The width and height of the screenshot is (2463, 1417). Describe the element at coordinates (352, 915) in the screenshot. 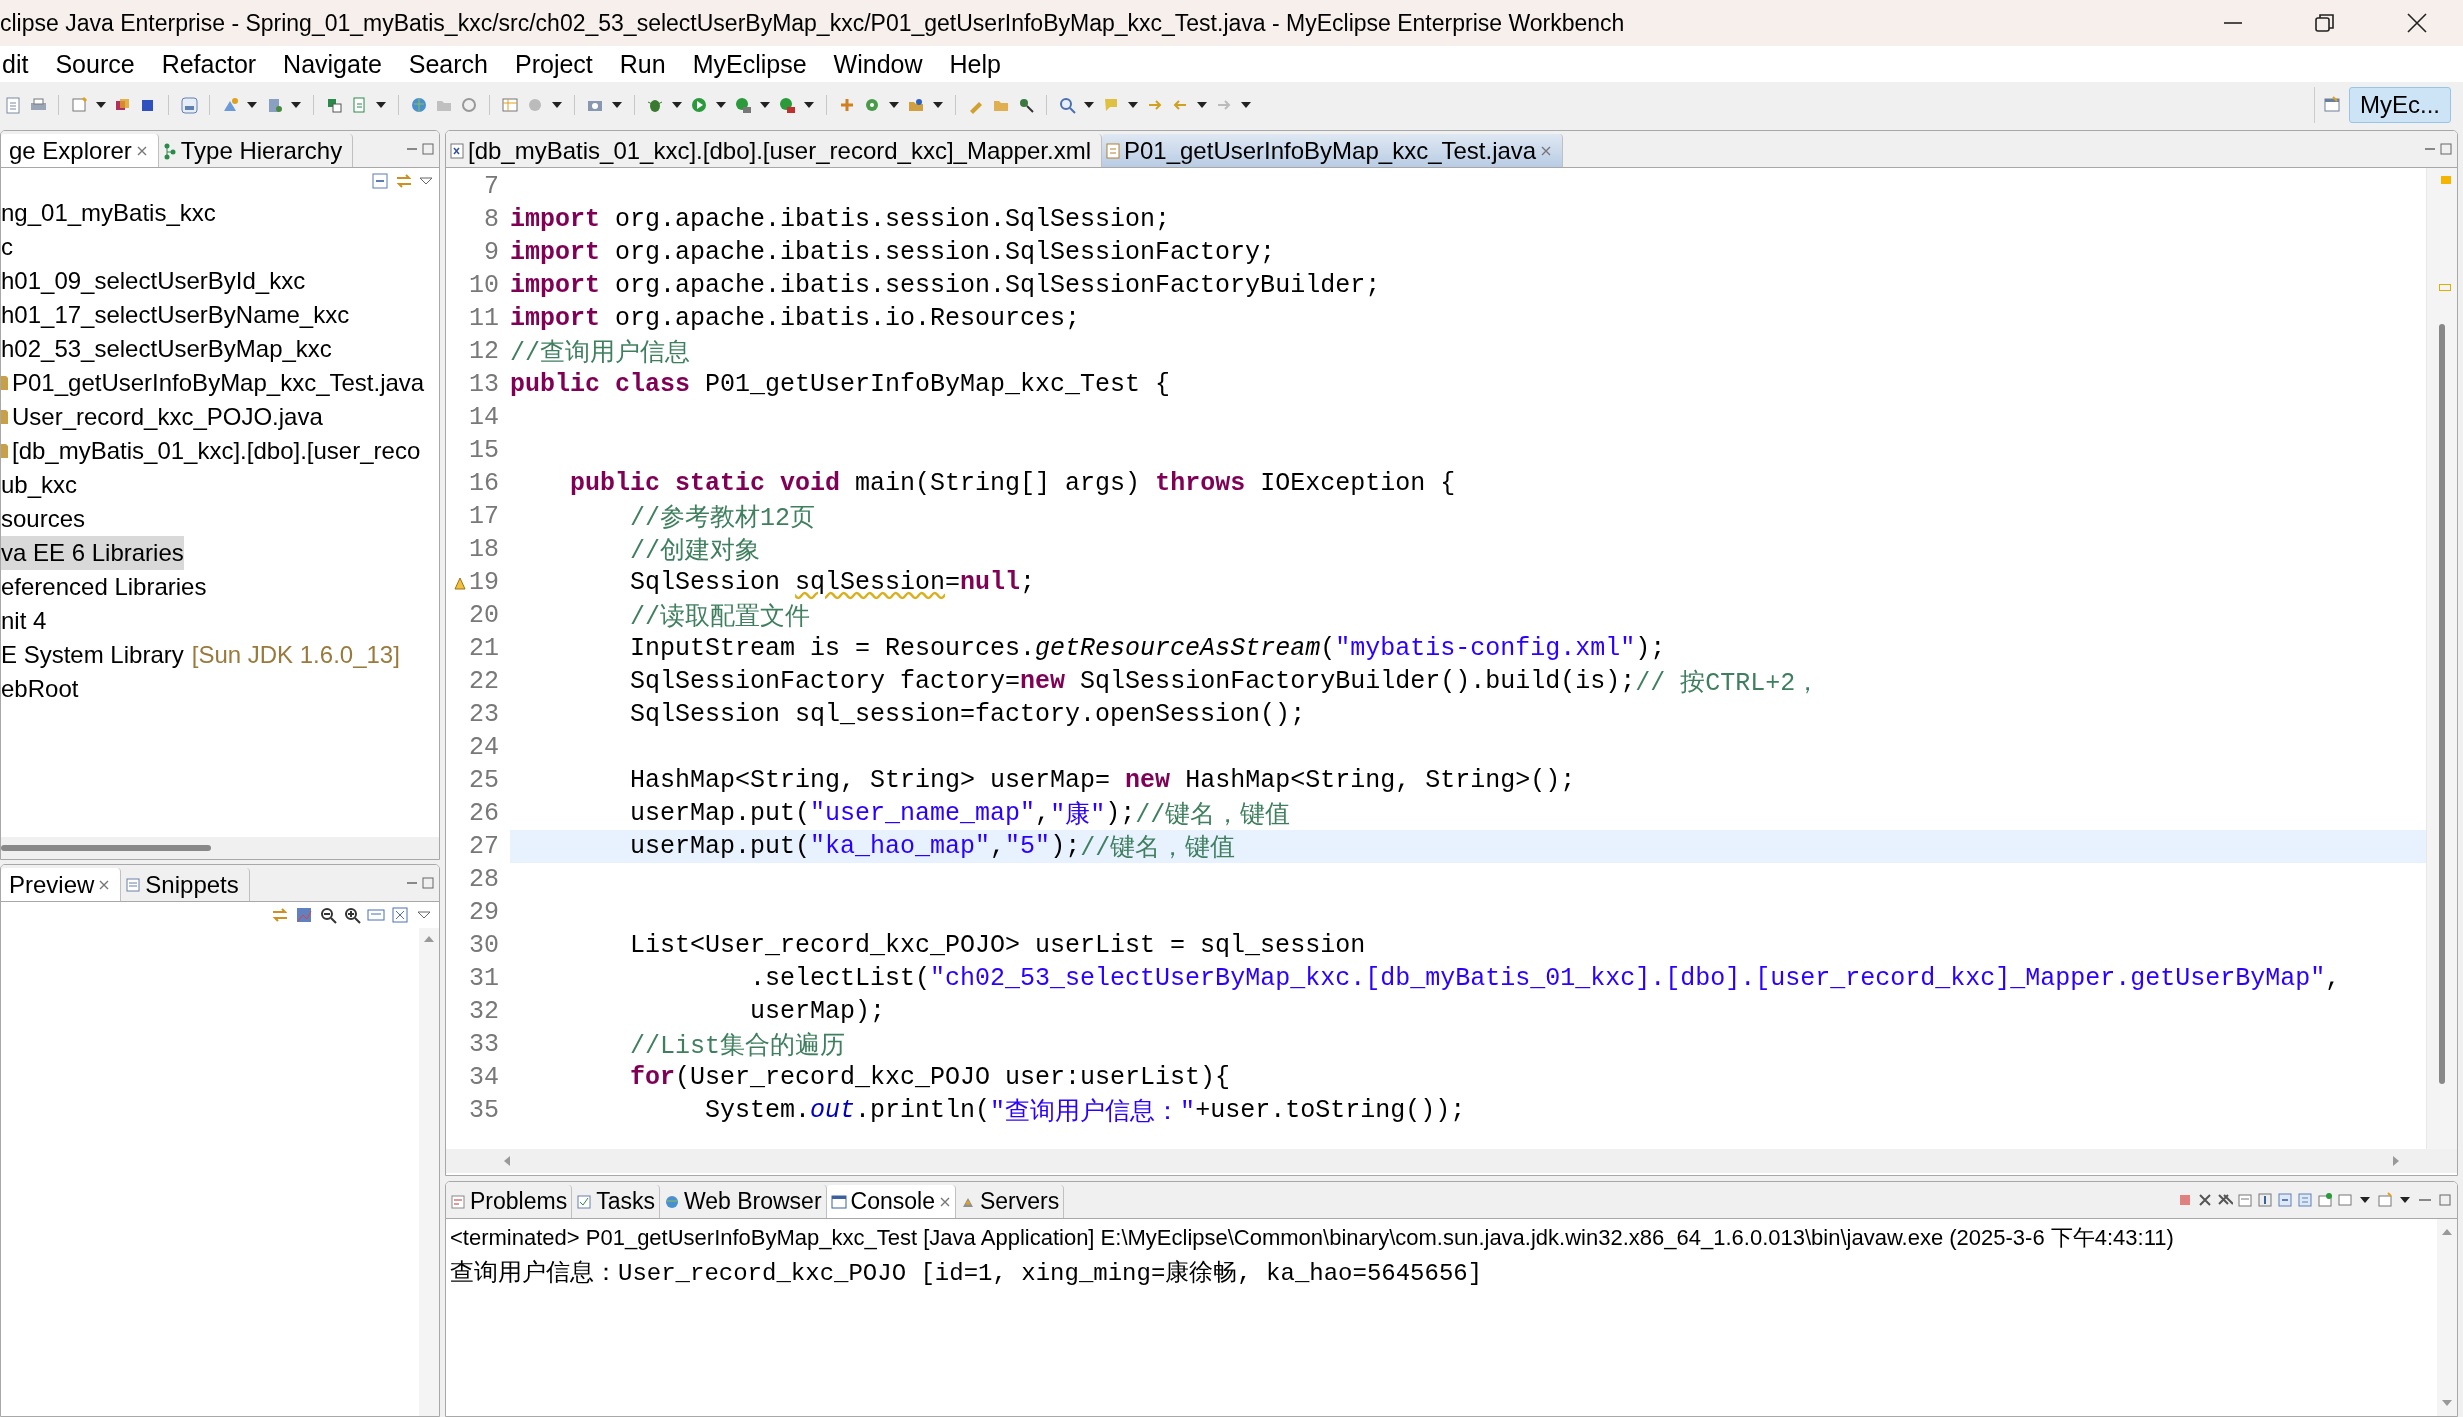

I see `zoom-in-icon` at that location.